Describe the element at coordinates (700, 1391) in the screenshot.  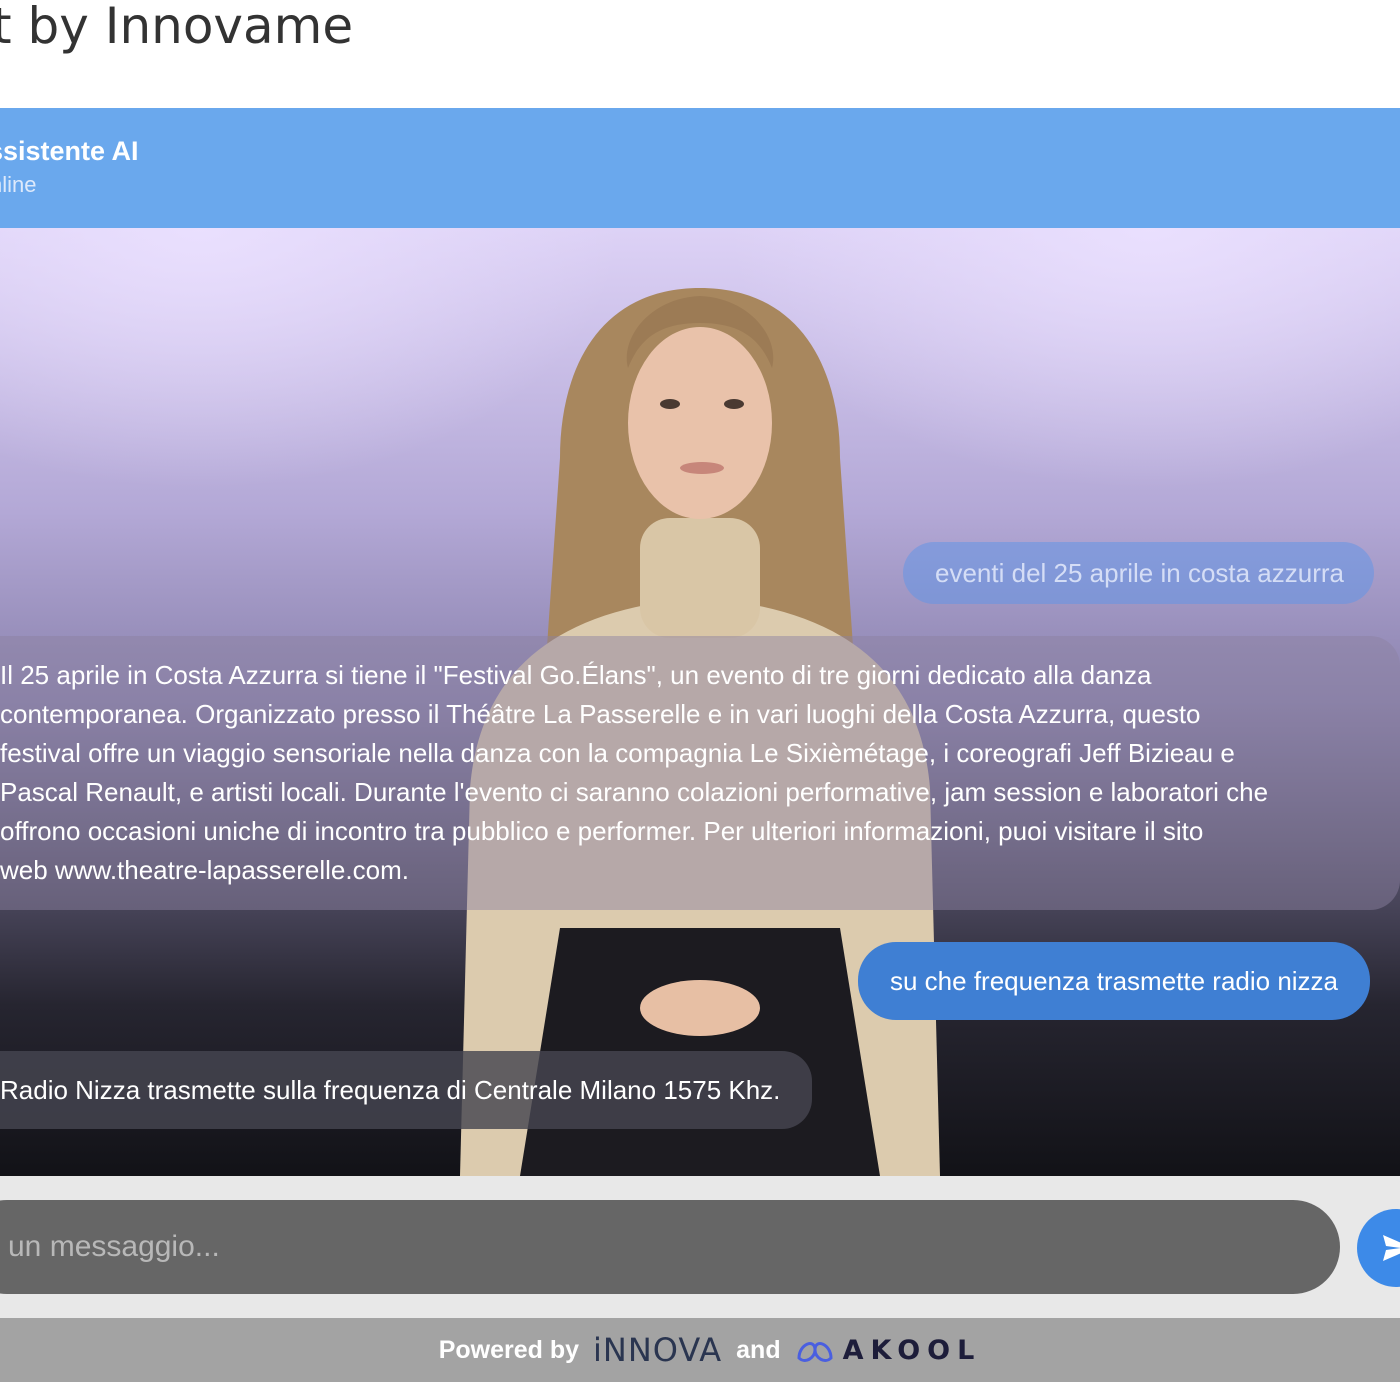
I see `bottom-strip` at that location.